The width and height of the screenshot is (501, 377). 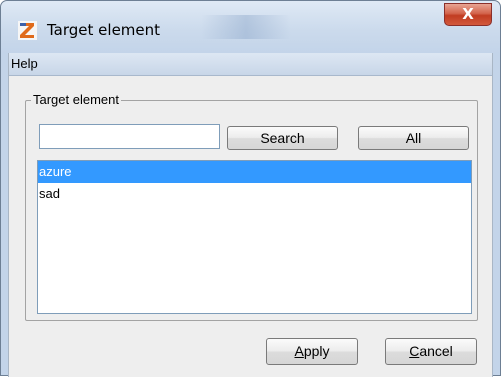 What do you see at coordinates (76, 99) in the screenshot?
I see `group-legend: Target element` at bounding box center [76, 99].